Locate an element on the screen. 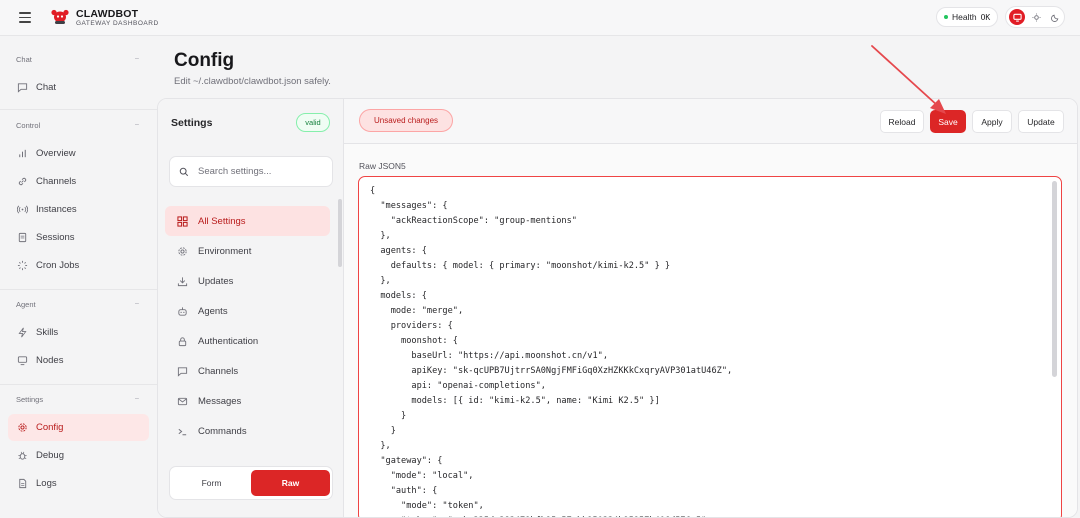 The image size is (1080, 518). sidebar-section-chat: Chat is located at coordinates (24, 59).